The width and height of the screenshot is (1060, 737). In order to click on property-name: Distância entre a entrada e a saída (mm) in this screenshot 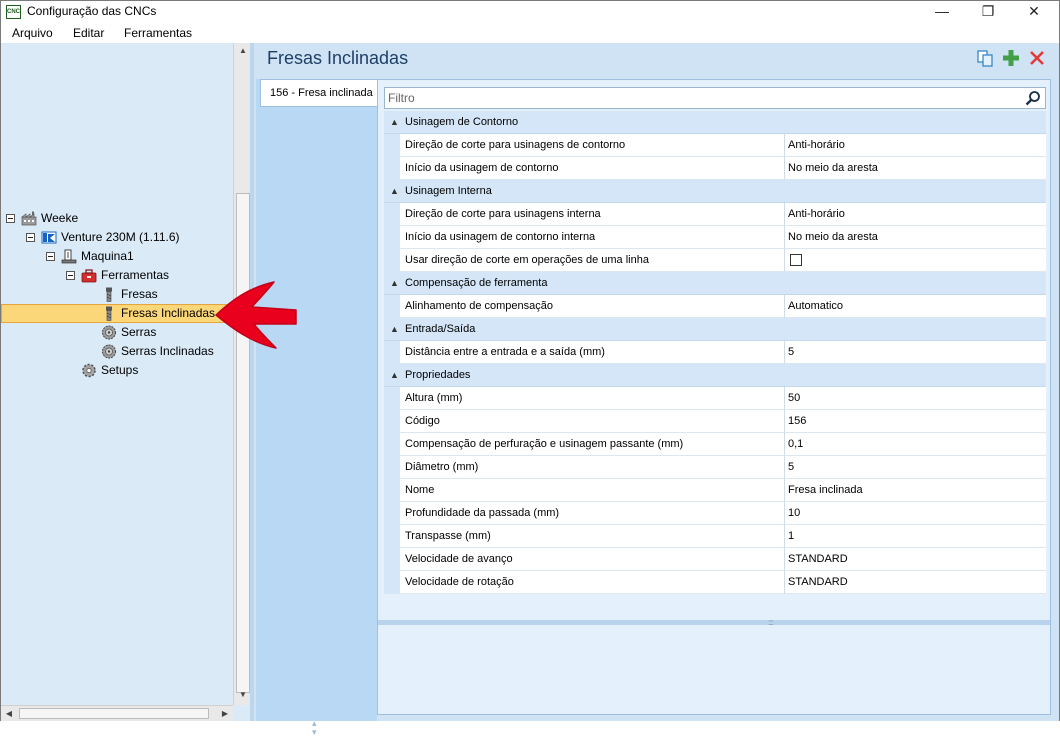, I will do `click(592, 352)`.